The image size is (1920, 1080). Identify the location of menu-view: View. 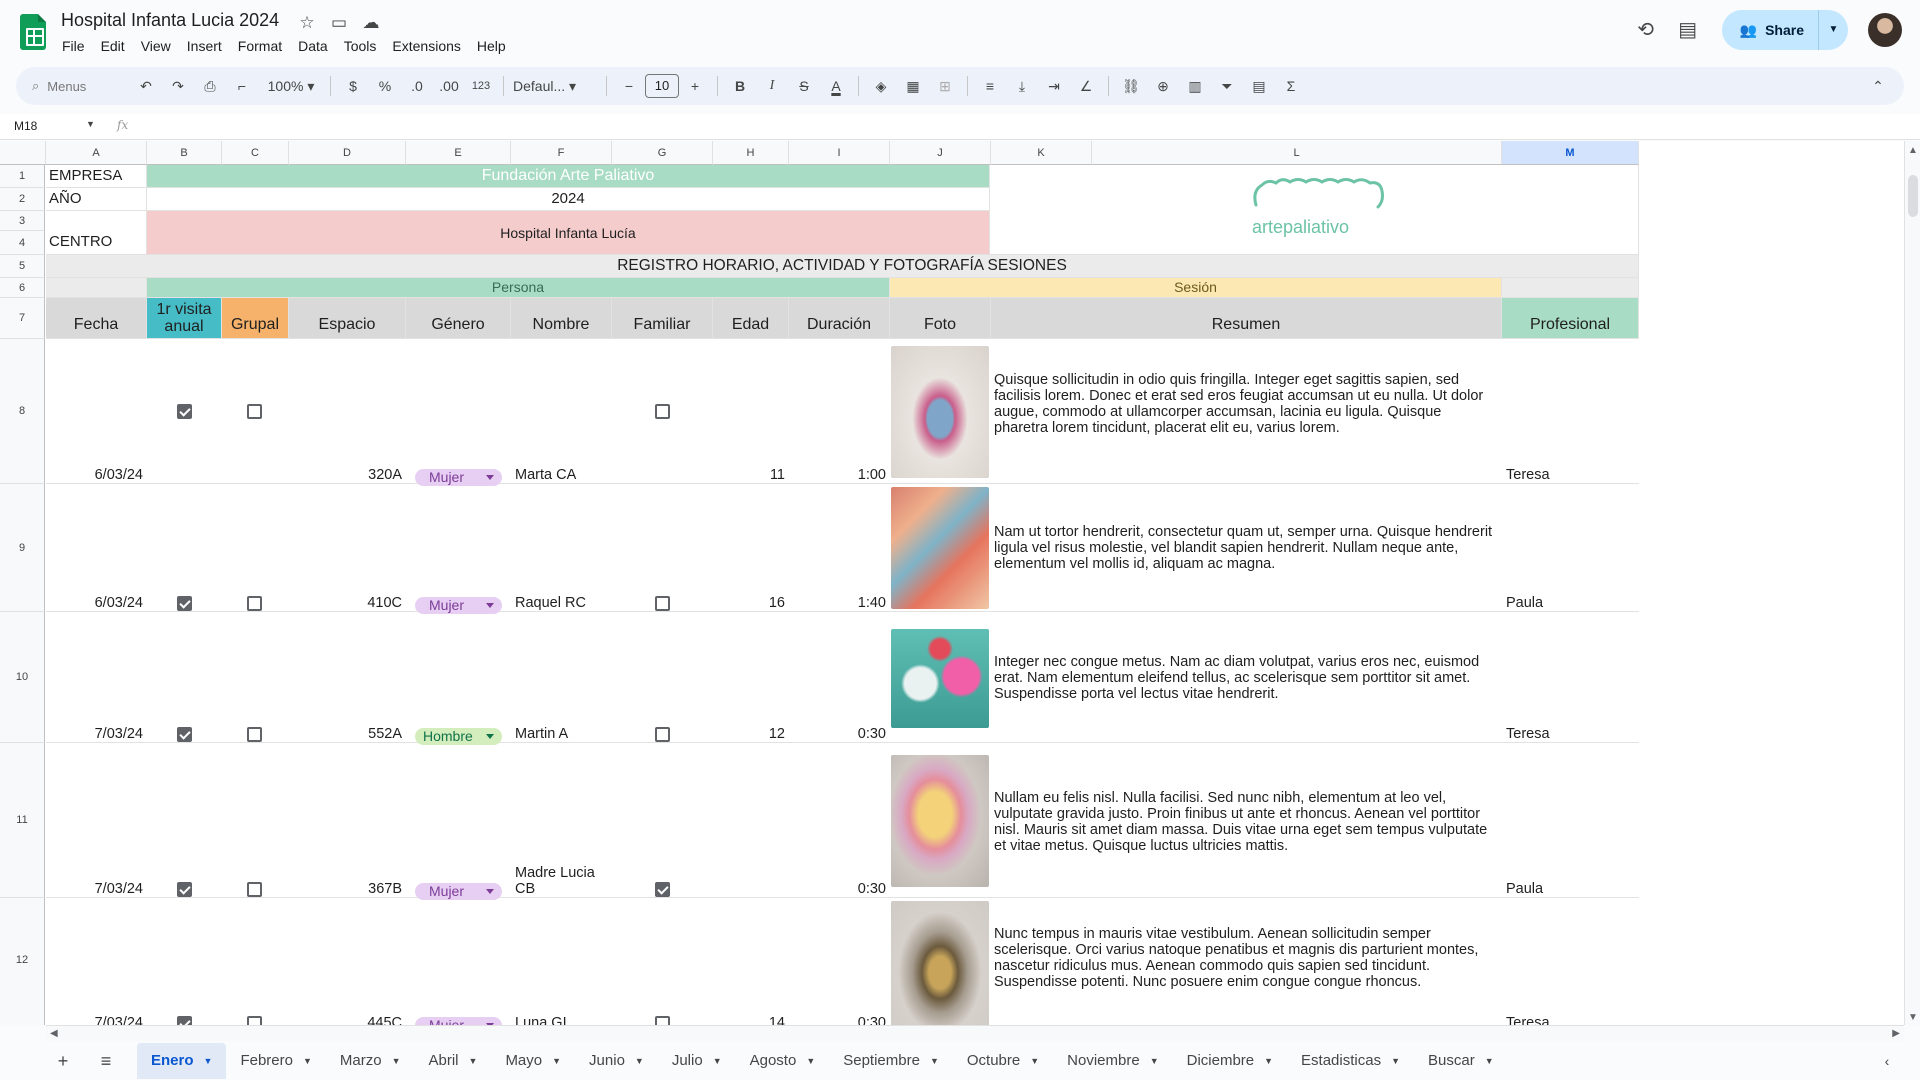
(156, 46).